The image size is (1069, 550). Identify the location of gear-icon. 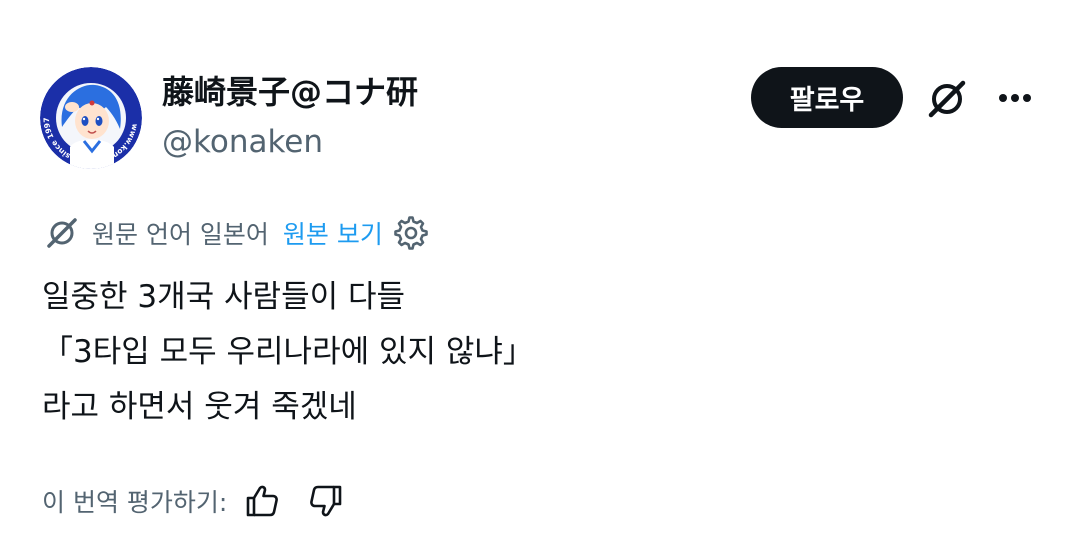
(411, 233).